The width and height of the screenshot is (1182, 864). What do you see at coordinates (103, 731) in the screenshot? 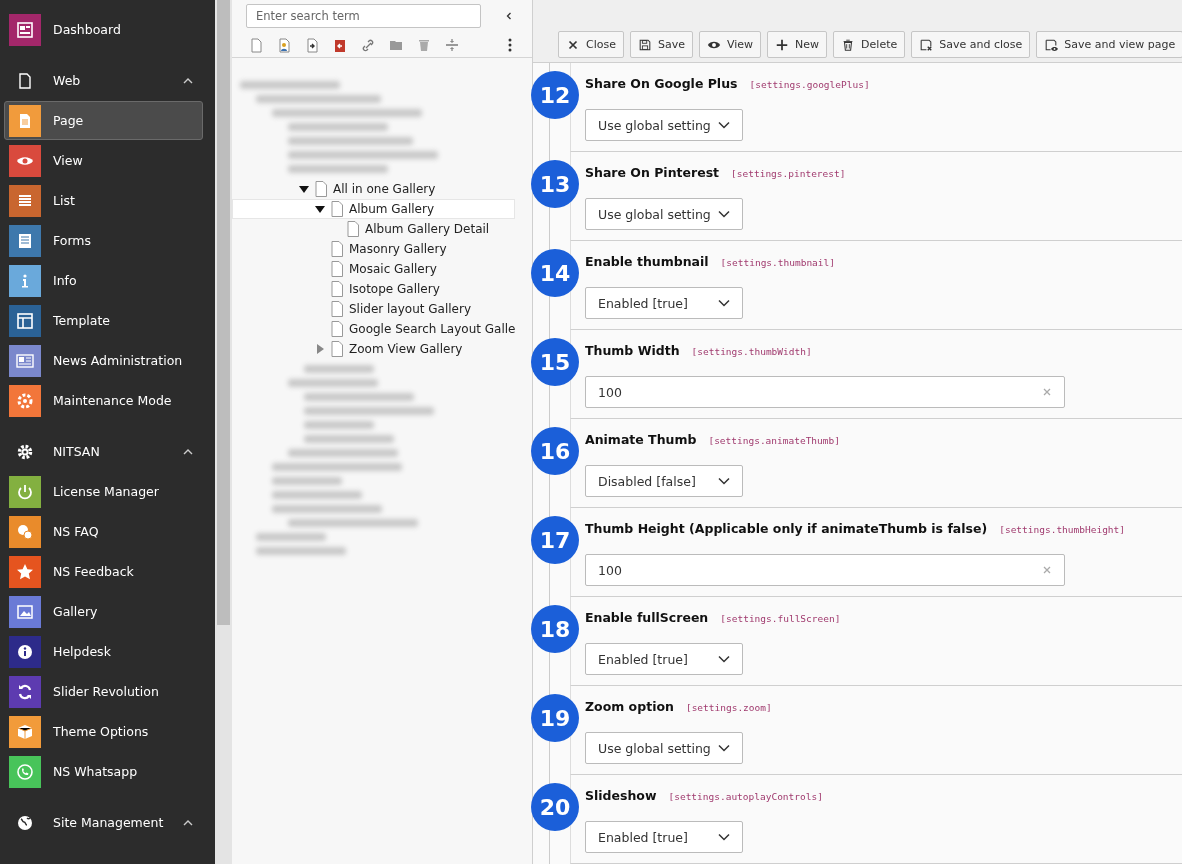
I see `module-item: Theme Options` at bounding box center [103, 731].